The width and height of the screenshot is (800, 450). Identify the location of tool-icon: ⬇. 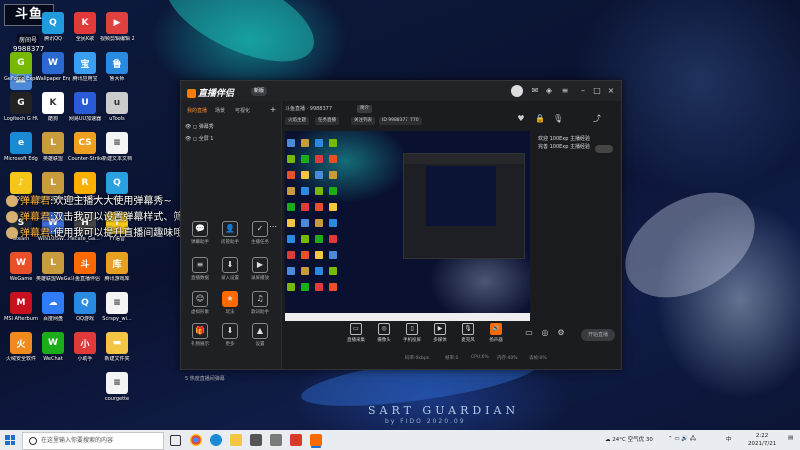
(230, 265).